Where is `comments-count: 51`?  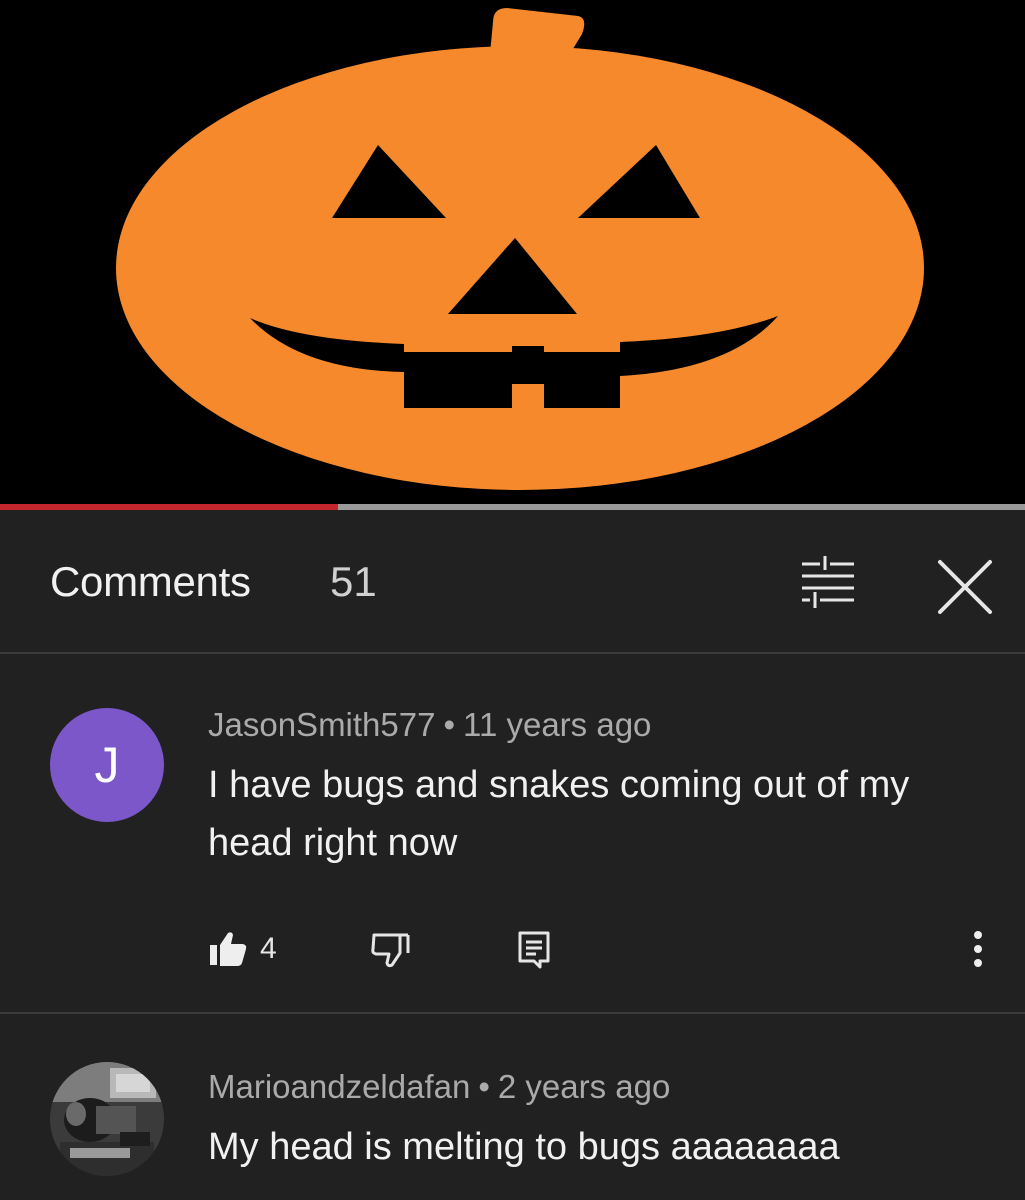
comments-count: 51 is located at coordinates (353, 581).